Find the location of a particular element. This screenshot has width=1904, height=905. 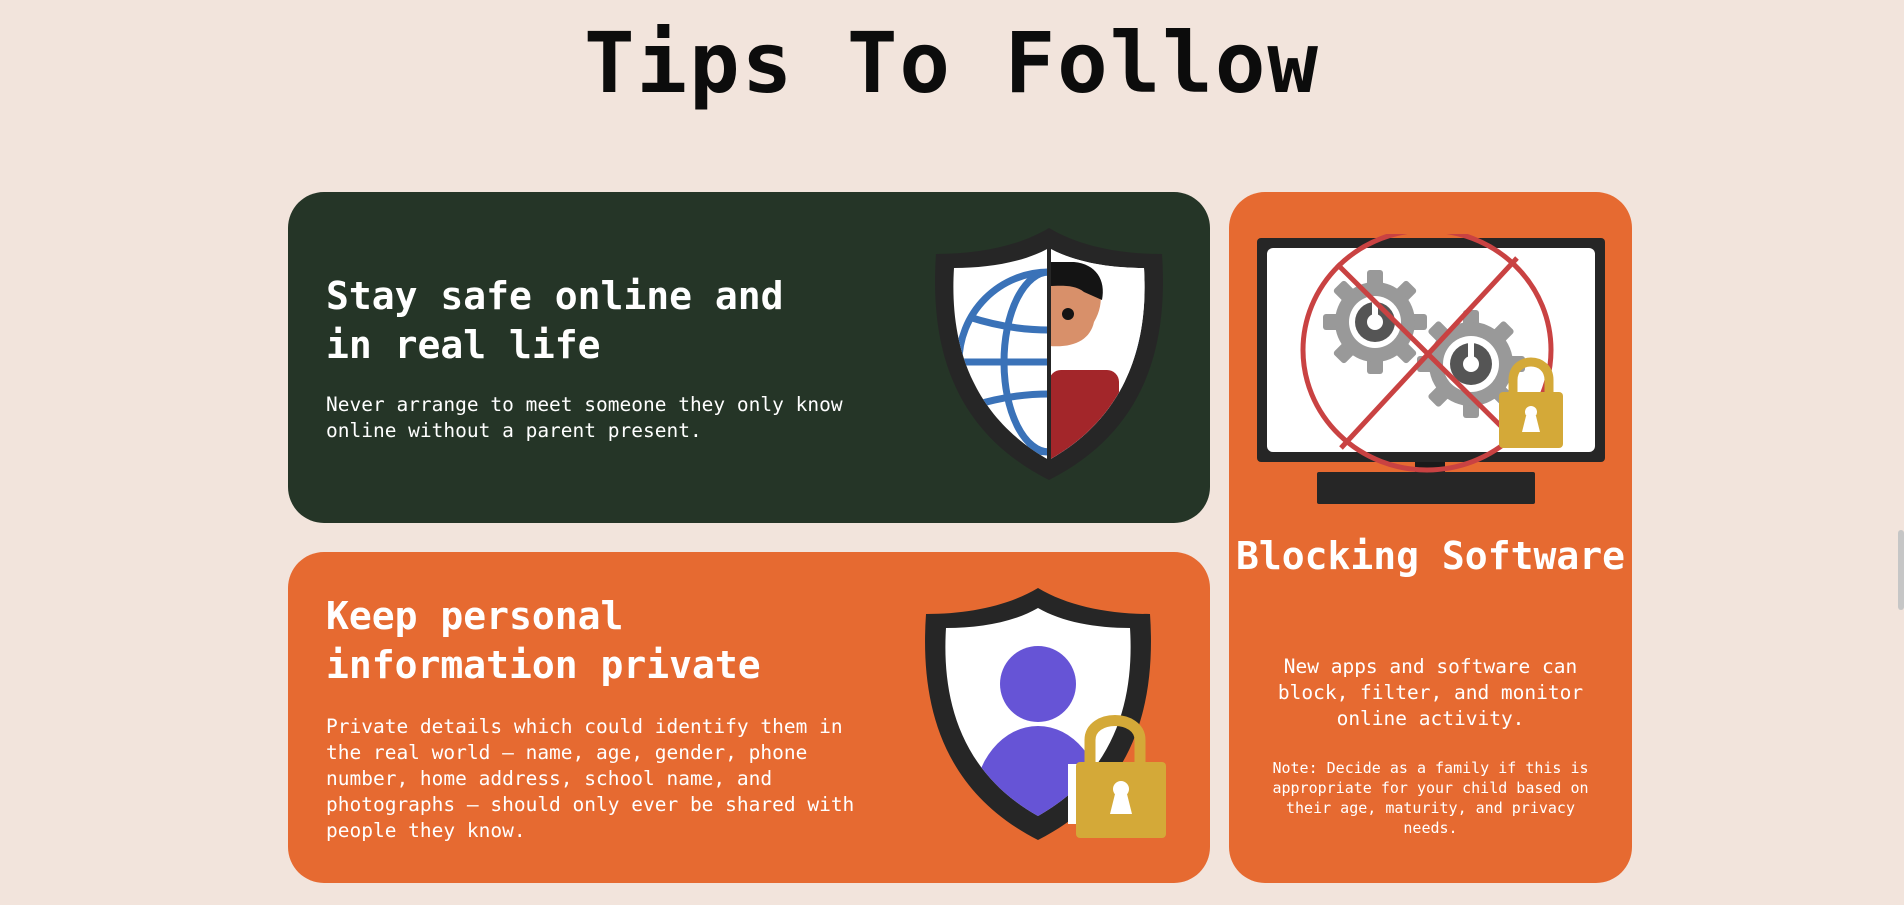

page-title: Tips To Follow is located at coordinates (951, 63).